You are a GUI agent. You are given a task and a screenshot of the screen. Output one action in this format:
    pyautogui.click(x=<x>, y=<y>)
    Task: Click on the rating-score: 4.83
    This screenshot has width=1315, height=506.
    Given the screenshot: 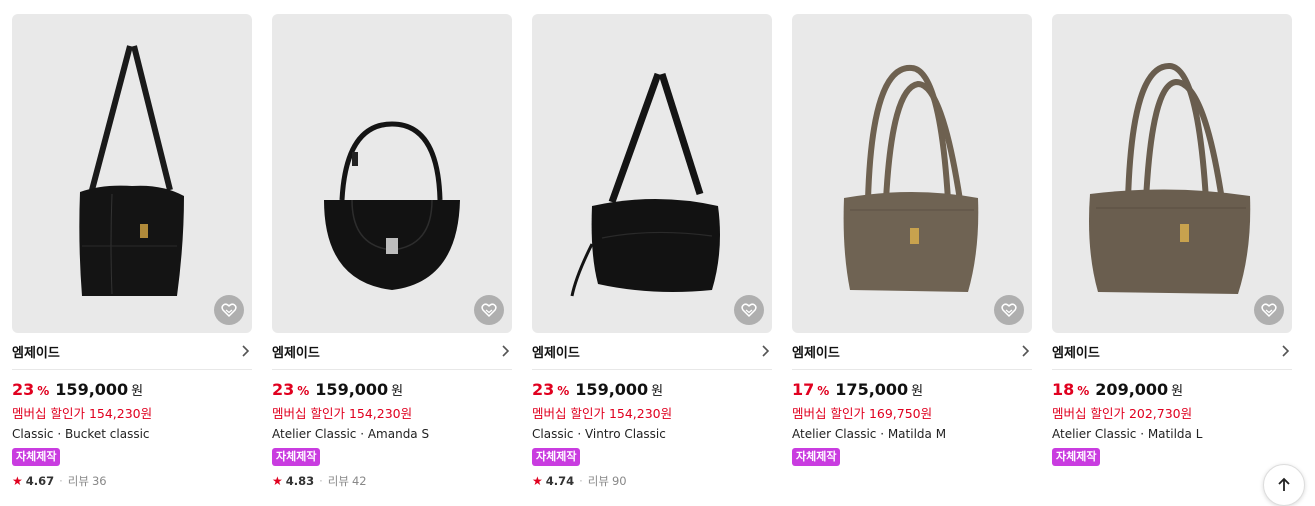 What is the action you would take?
    pyautogui.click(x=300, y=481)
    